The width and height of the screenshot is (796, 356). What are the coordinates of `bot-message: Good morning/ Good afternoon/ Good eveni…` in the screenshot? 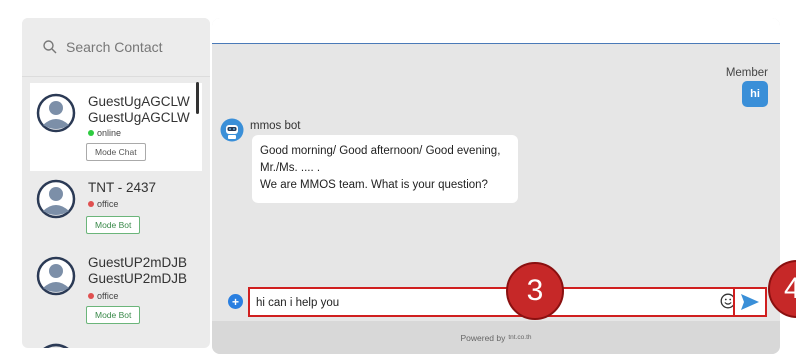 It's located at (385, 169).